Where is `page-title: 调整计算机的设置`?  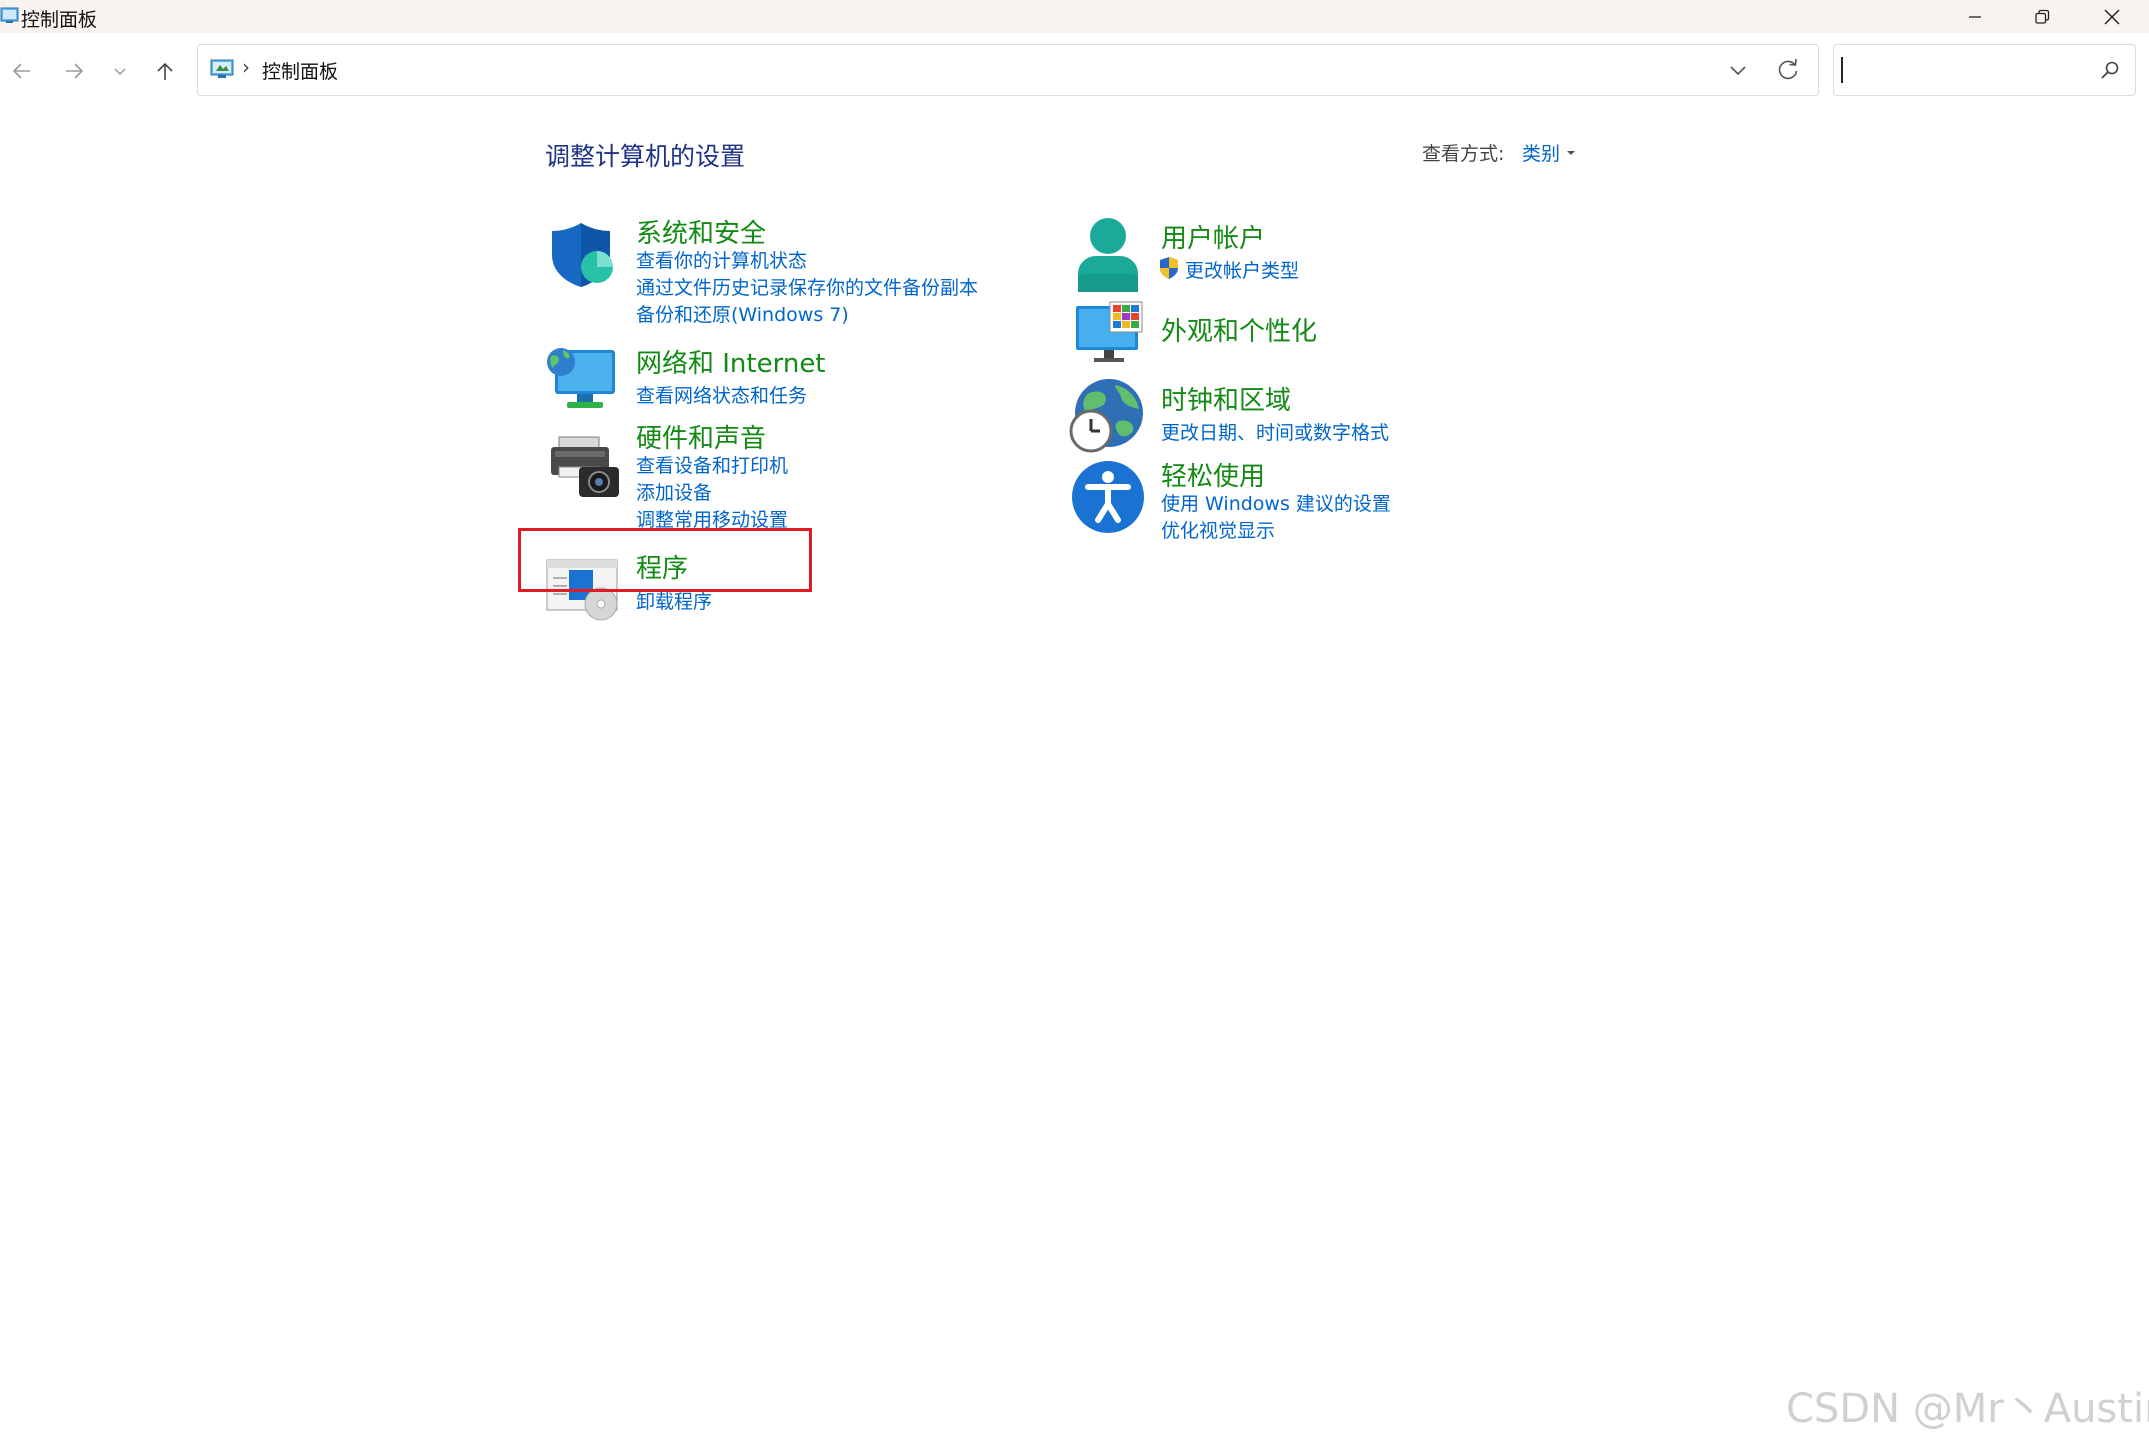
page-title: 调整计算机的设置 is located at coordinates (645, 156).